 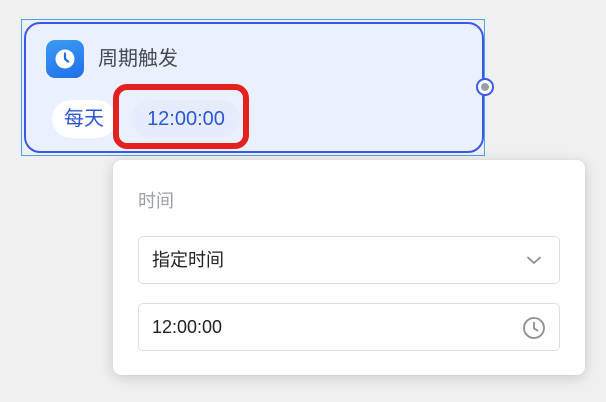 I want to click on time-input: 12:00:00, so click(x=349, y=327).